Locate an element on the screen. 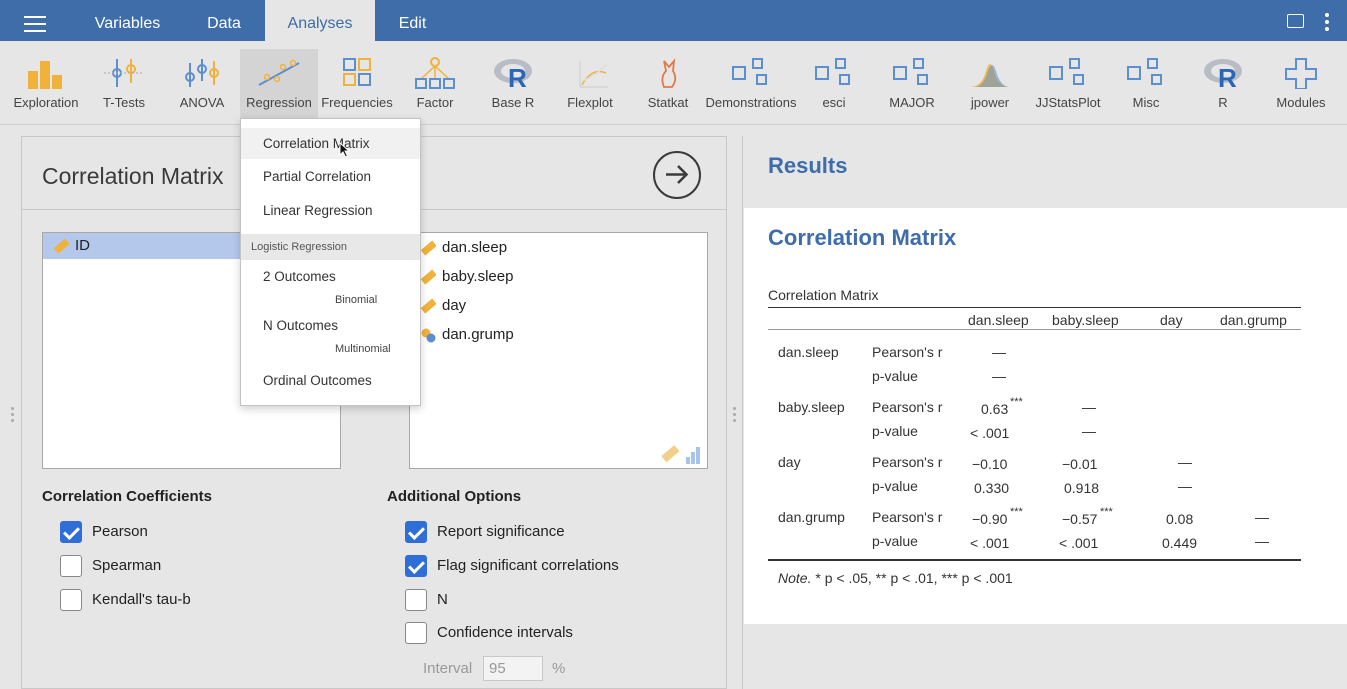 Image resolution: width=1347 pixels, height=689 pixels. interval-input: 95 is located at coordinates (513, 668).